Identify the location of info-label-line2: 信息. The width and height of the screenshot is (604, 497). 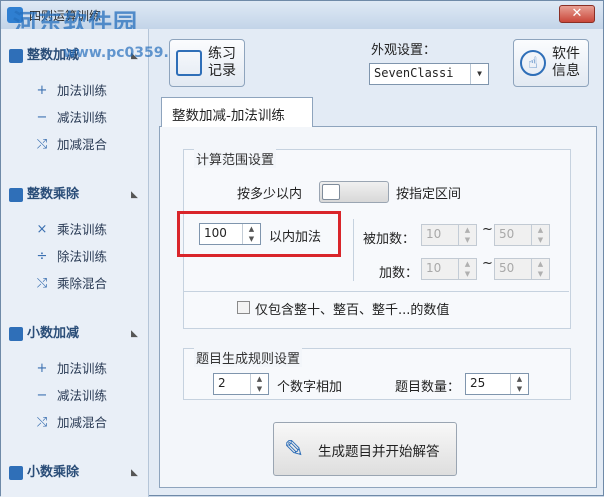
(566, 71).